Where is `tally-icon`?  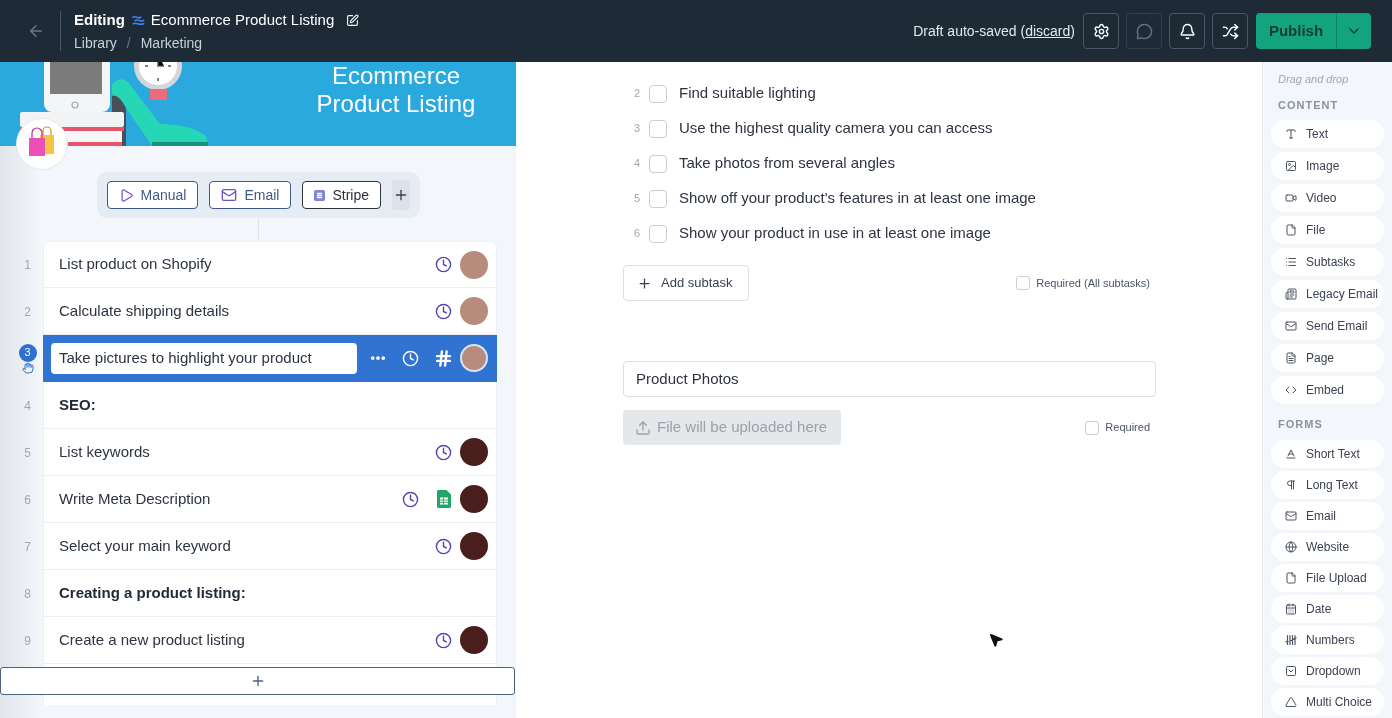
tally-icon is located at coordinates (1291, 640).